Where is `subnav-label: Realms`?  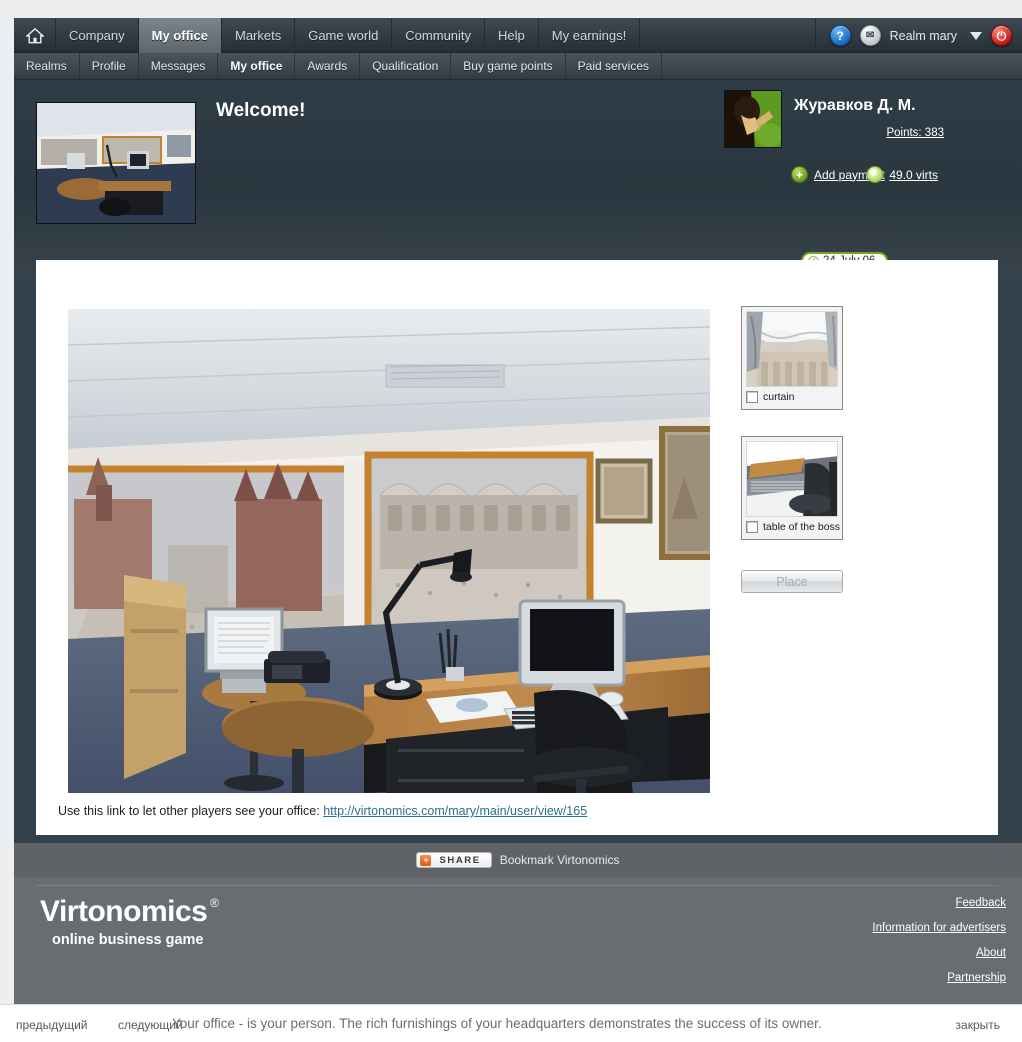
subnav-label: Realms is located at coordinates (46, 66).